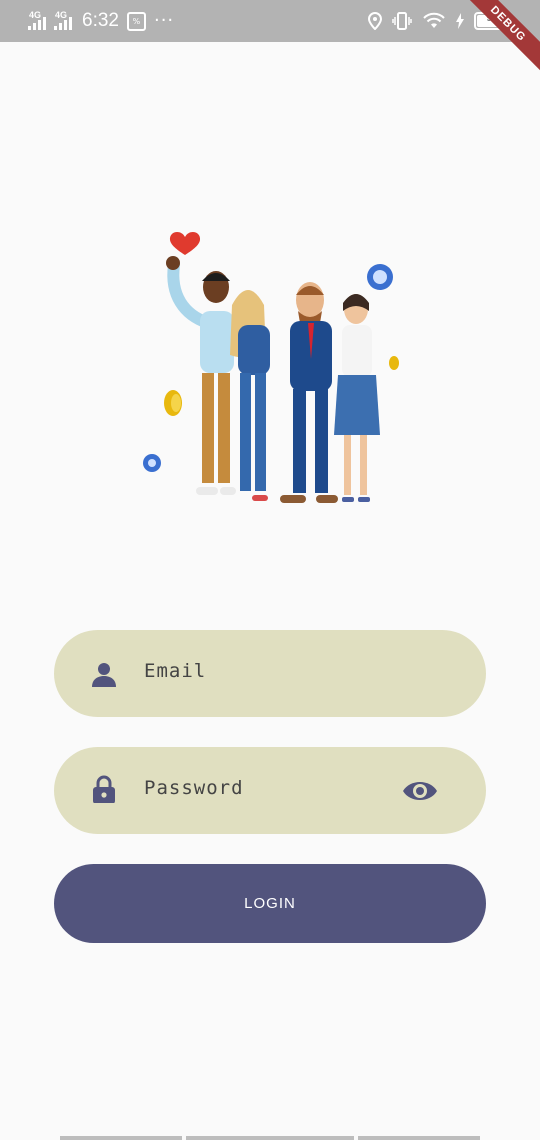  What do you see at coordinates (104, 789) in the screenshot?
I see `lock-icon` at bounding box center [104, 789].